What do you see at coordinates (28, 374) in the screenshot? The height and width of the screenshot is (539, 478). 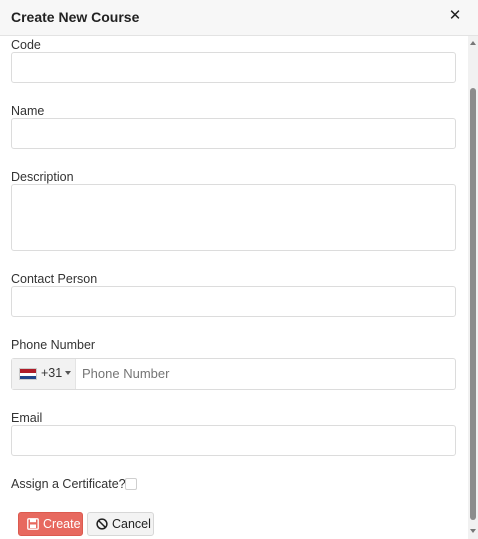 I see `netherlands-flag-icon` at bounding box center [28, 374].